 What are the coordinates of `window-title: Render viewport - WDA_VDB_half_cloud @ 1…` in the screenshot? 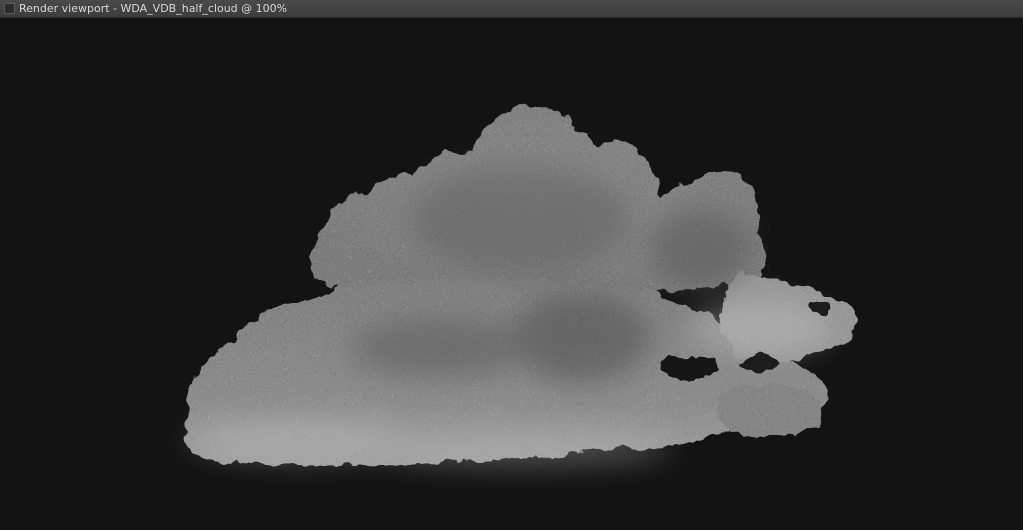 It's located at (153, 8).